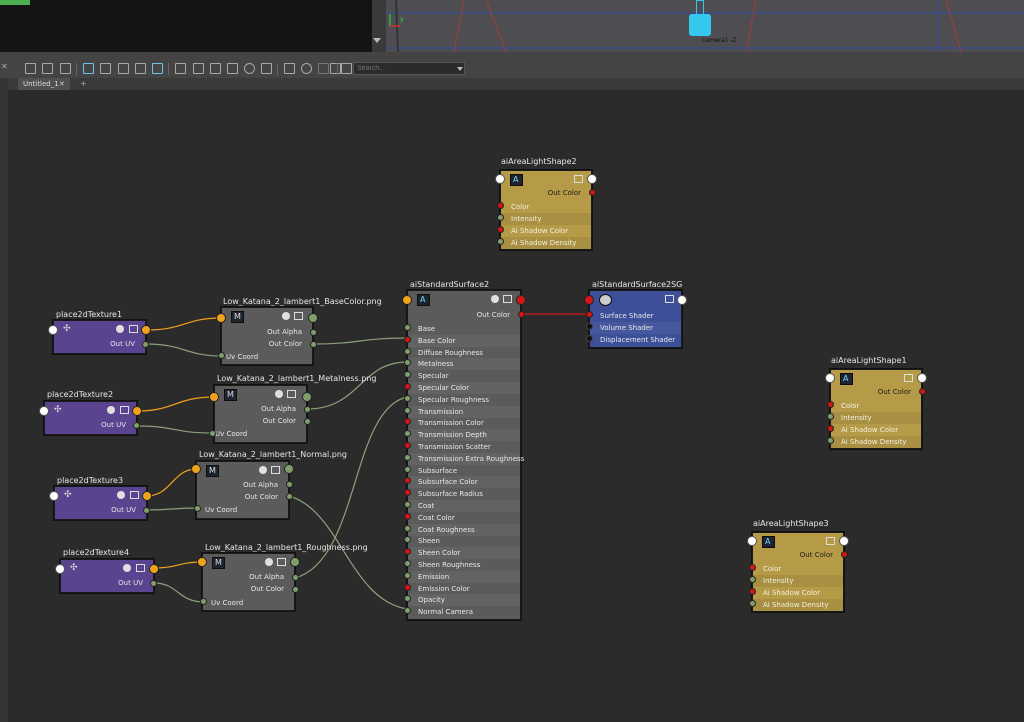 The image size is (1024, 722). I want to click on place2dtexture1-node: ✣ Out UV, so click(99, 337).